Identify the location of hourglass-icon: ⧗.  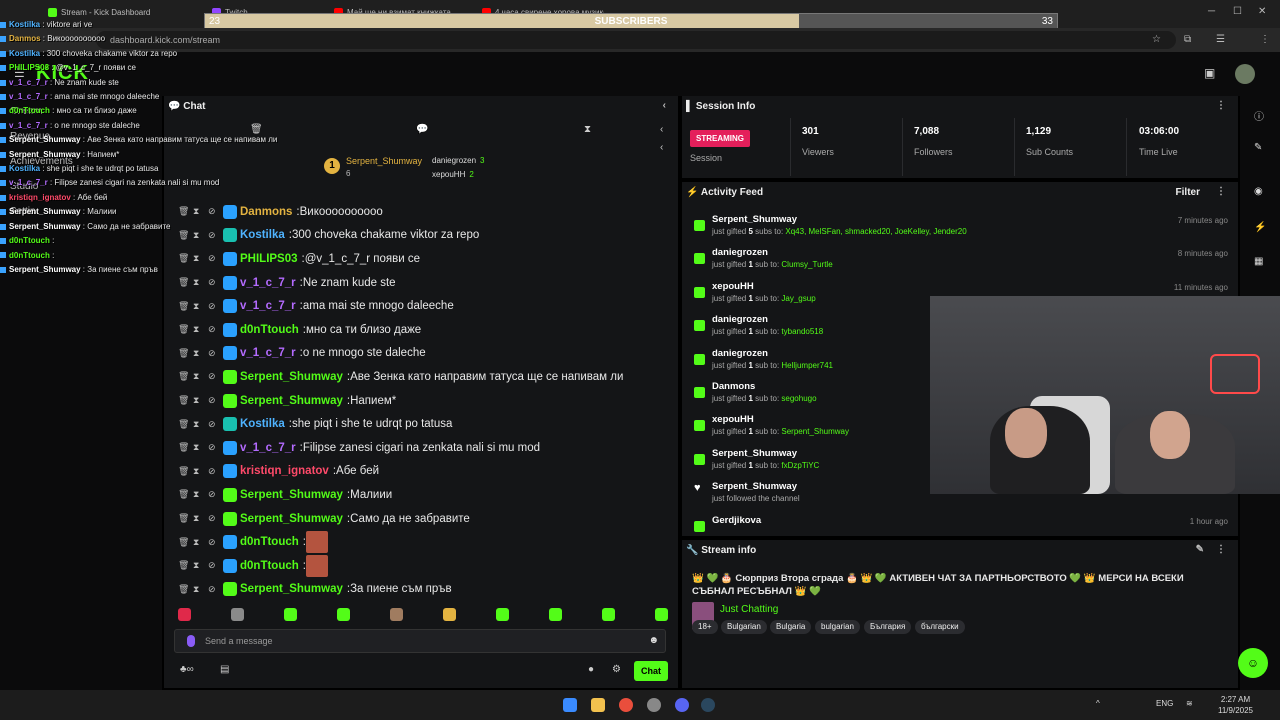
(587, 129).